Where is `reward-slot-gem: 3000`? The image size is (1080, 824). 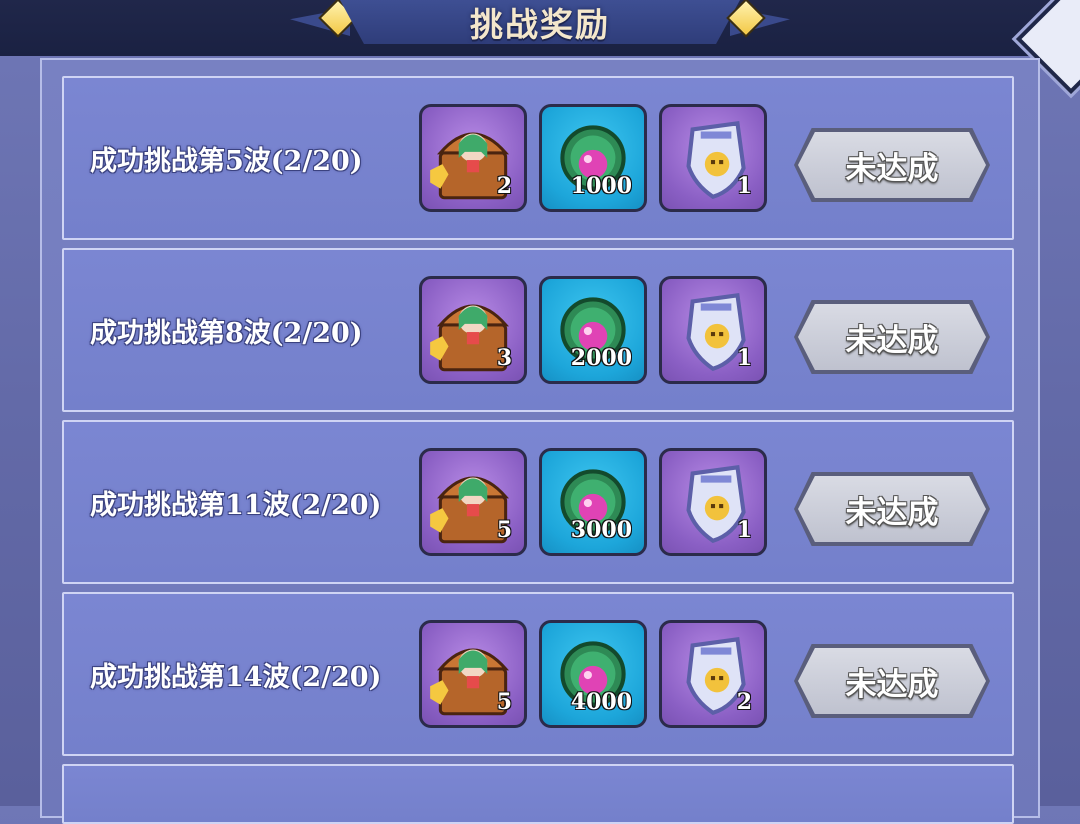
reward-slot-gem: 3000 is located at coordinates (593, 502).